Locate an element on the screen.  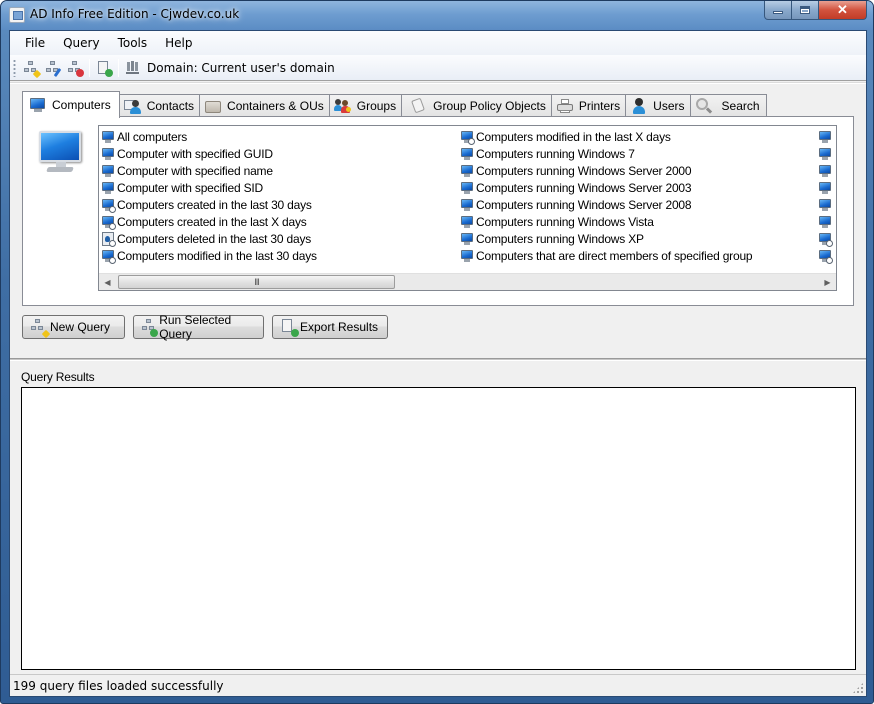
tab-label: Contacts is located at coordinates (170, 106).